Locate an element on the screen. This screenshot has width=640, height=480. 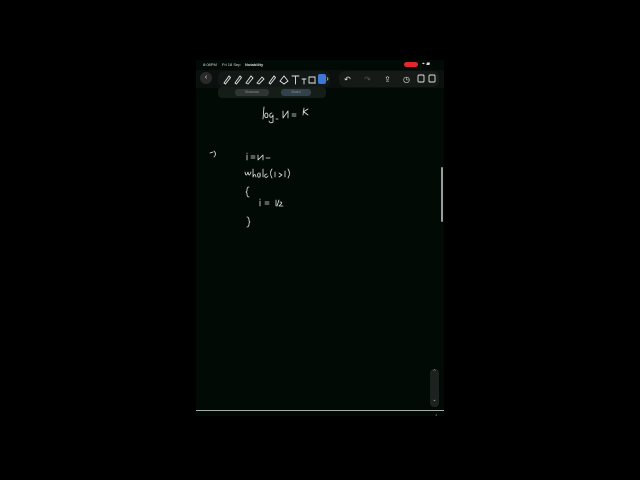
note-toolbar: ‹ › ↶ ↷ ⇪ ◷ is located at coordinates (320, 79).